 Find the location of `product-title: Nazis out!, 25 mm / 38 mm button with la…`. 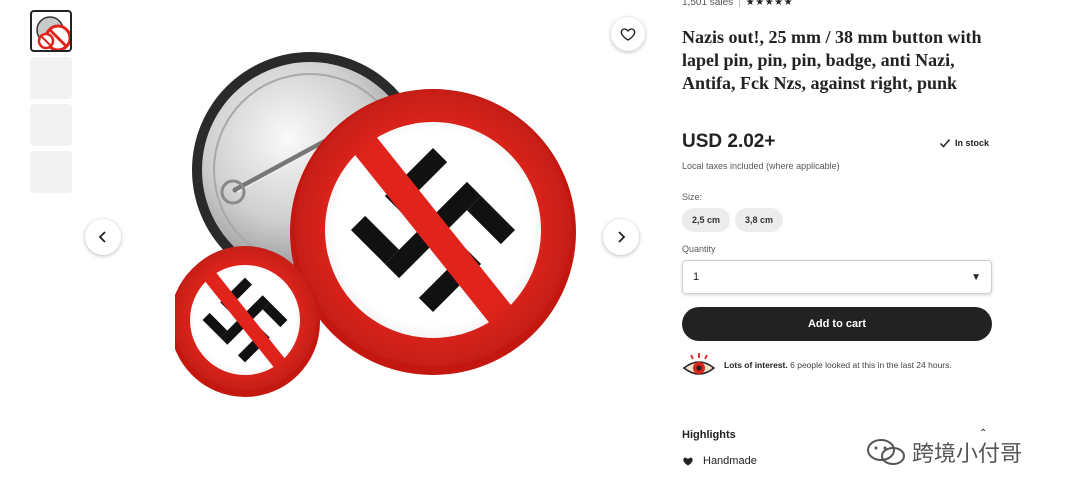

product-title: Nazis out!, 25 mm / 38 mm button with la… is located at coordinates (832, 60).